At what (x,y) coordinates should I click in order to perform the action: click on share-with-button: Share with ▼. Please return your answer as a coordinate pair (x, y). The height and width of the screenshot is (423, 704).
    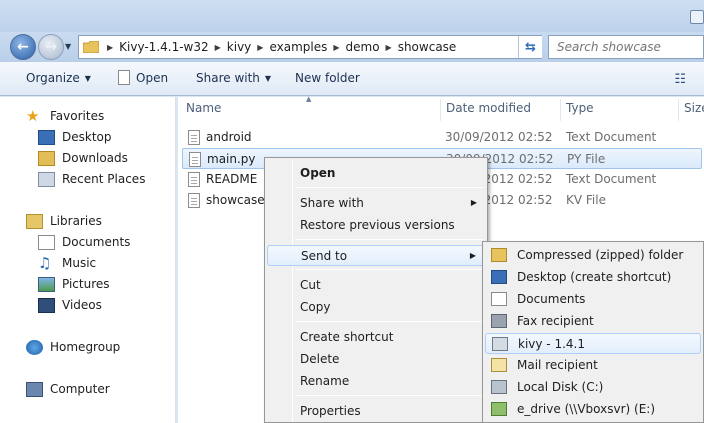
    Looking at the image, I should click on (233, 78).